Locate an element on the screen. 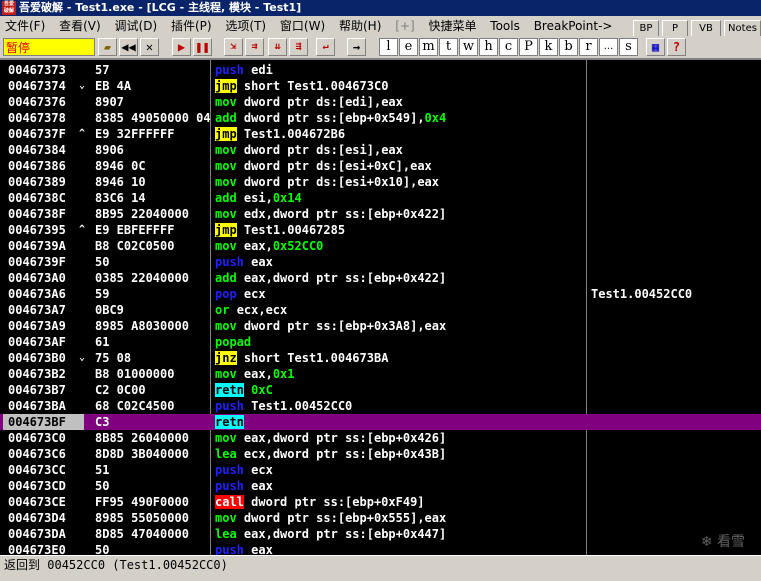  toolbar-source-button: s is located at coordinates (628, 47).